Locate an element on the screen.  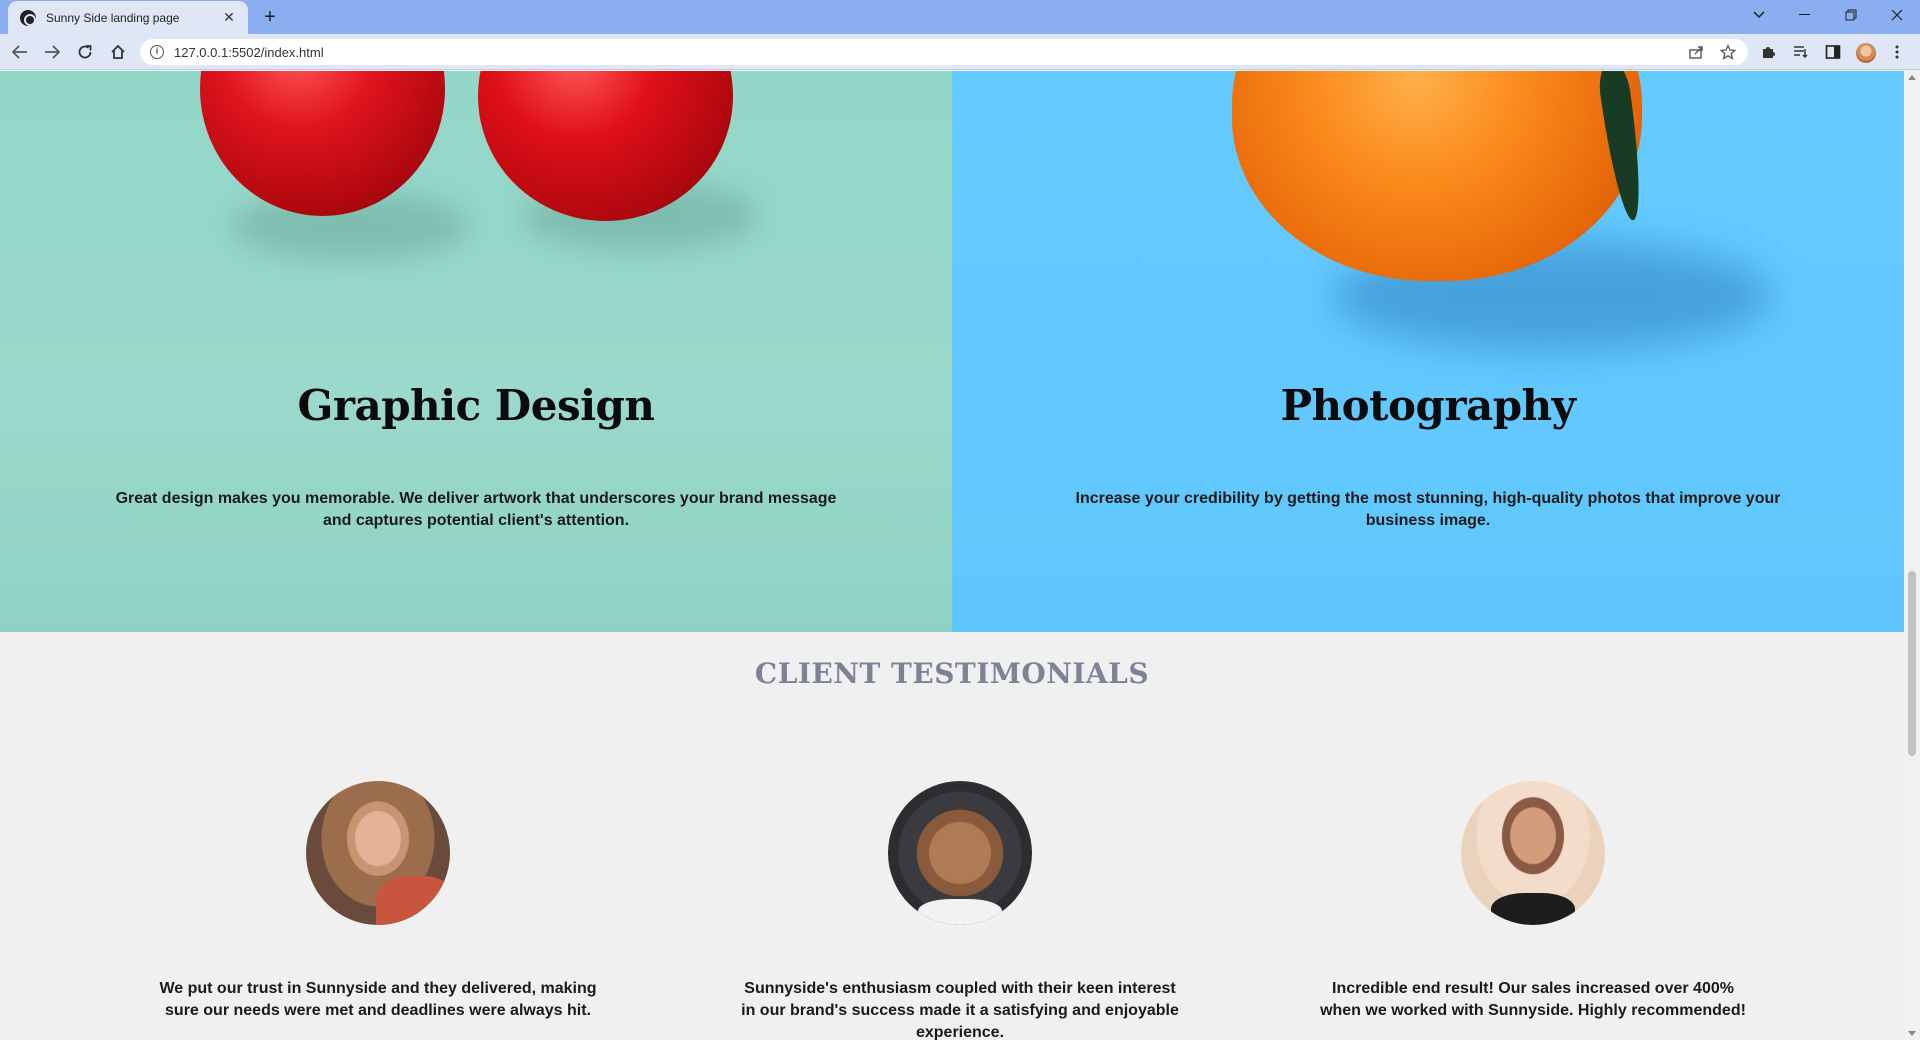
minimize-button is located at coordinates (1805, 15).